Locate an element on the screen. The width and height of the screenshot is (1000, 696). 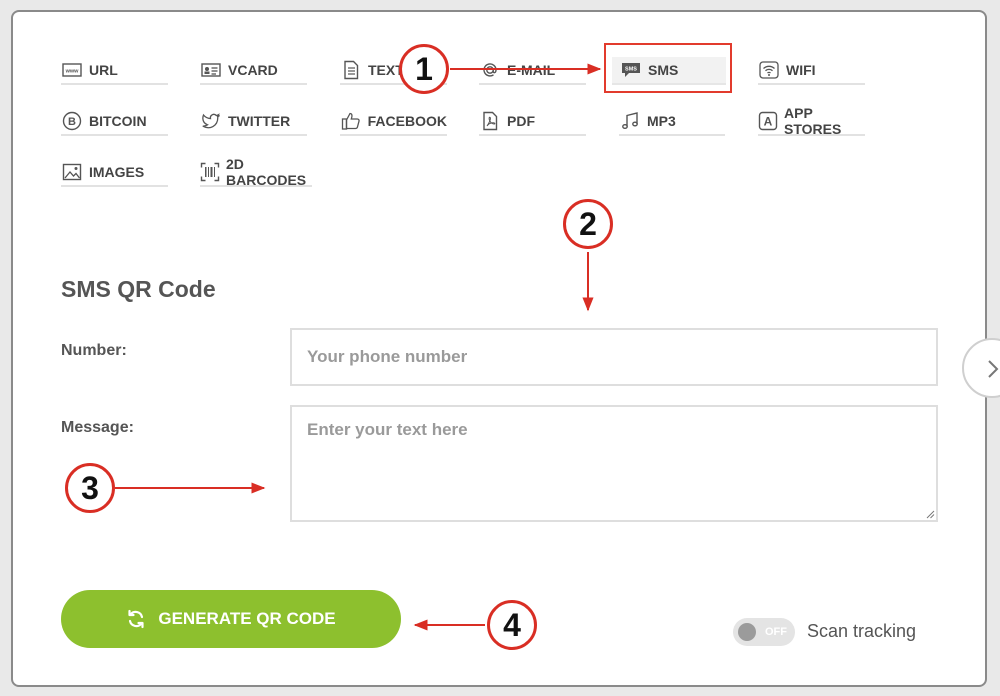
annotation-badge-2: 2 is located at coordinates (588, 224).